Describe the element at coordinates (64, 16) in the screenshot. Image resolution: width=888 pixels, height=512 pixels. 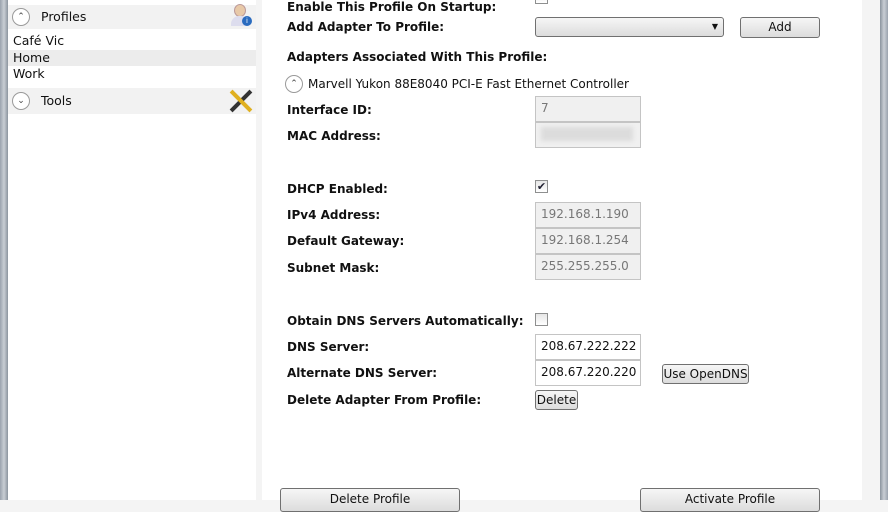
I see `profiles-header-label: Profiles` at that location.